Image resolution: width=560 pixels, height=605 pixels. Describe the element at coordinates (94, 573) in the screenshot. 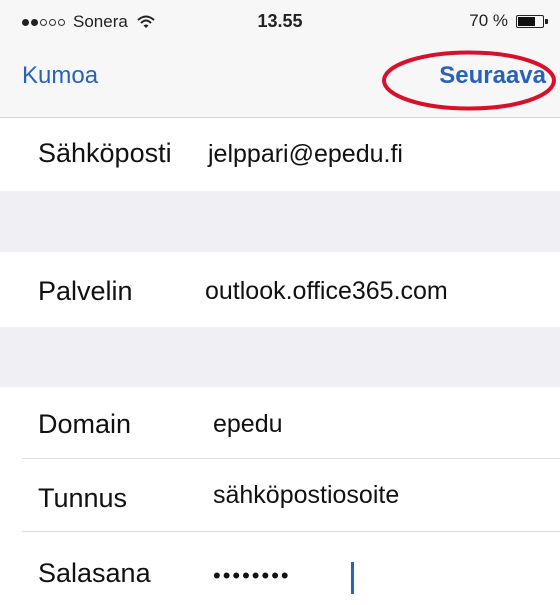

I see `password-label: Salasana` at that location.